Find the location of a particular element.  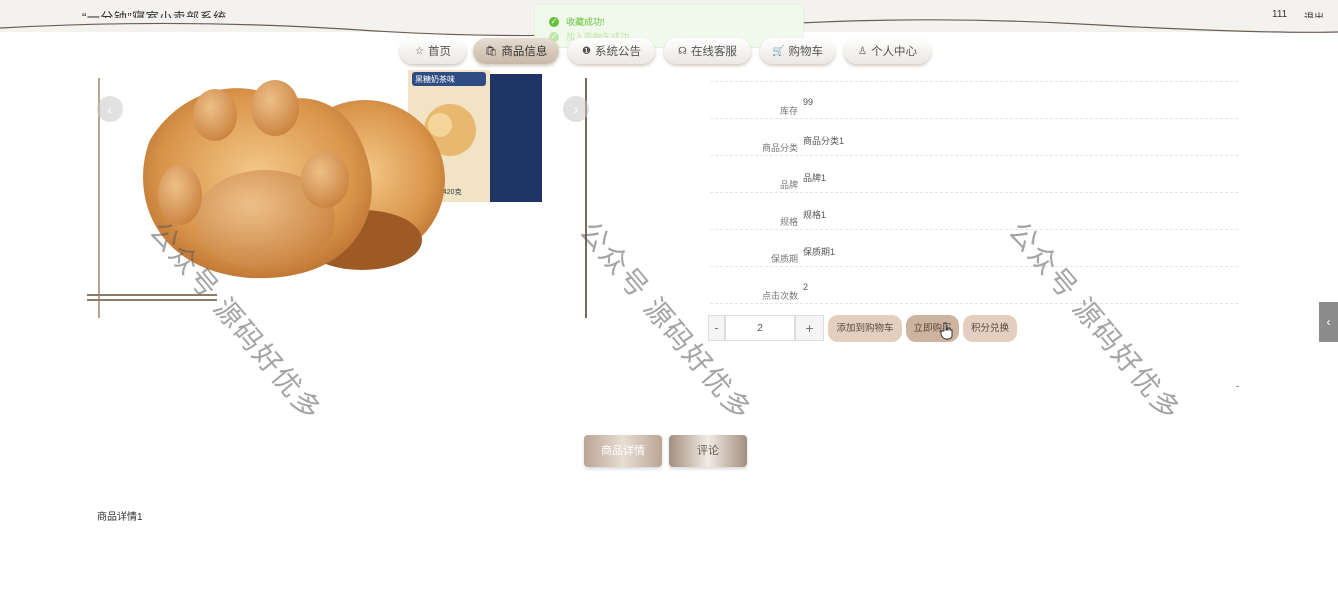

side-drawer-toggle: ‹ is located at coordinates (1328, 322).